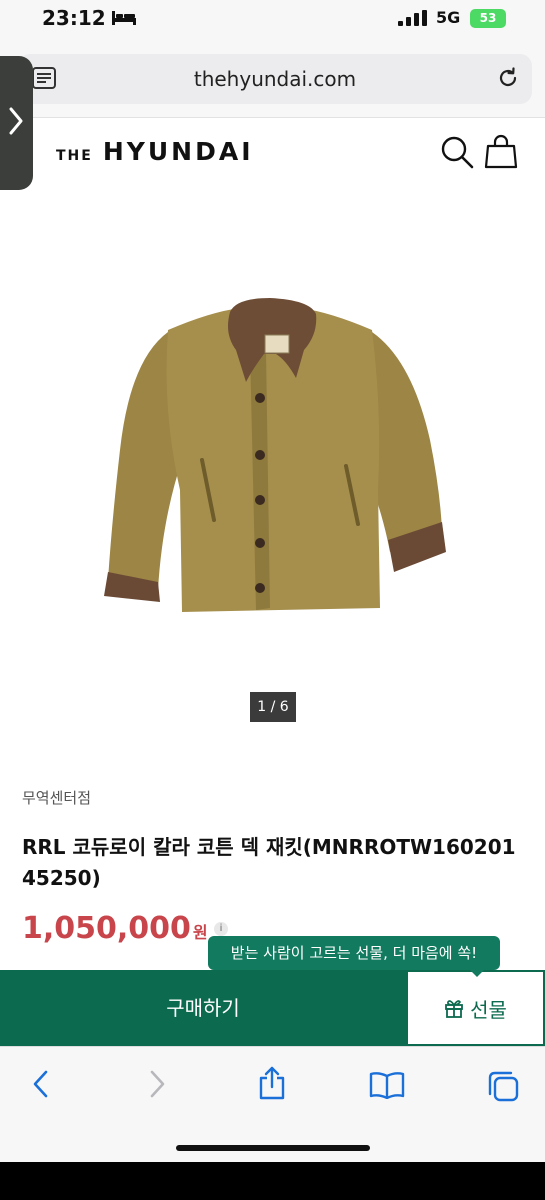  I want to click on price-info-icon: i, so click(221, 929).